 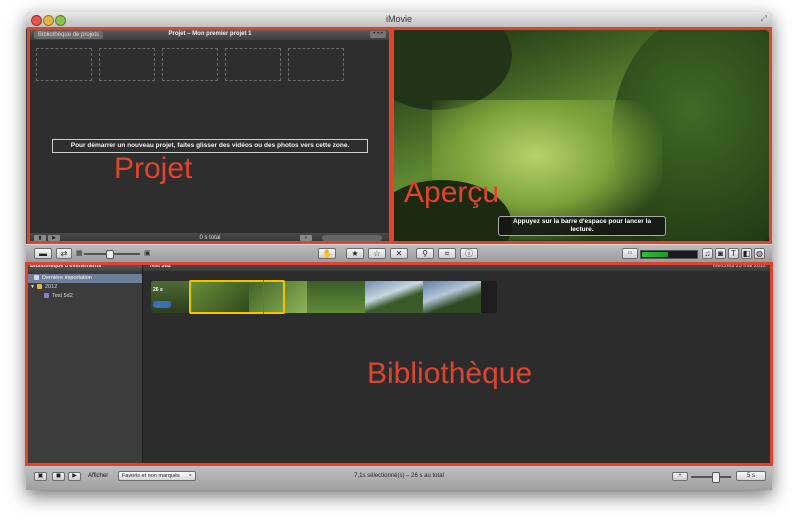 I want to click on camera-icon: ▬, so click(x=43, y=253).